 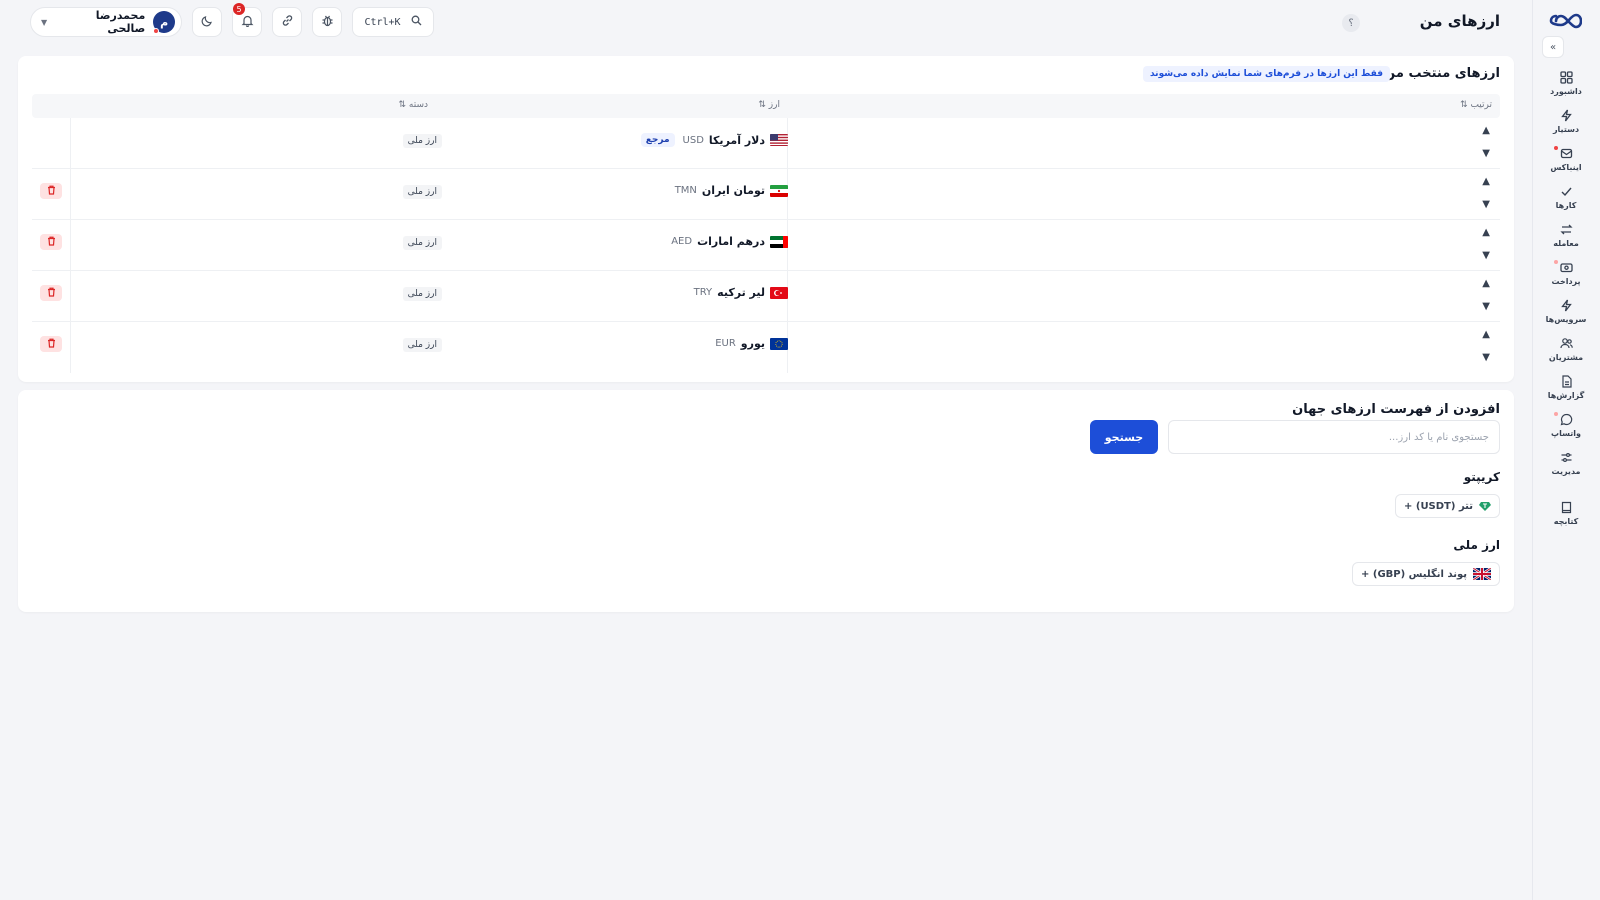 I want to click on search-button: جستجو, so click(x=1124, y=437).